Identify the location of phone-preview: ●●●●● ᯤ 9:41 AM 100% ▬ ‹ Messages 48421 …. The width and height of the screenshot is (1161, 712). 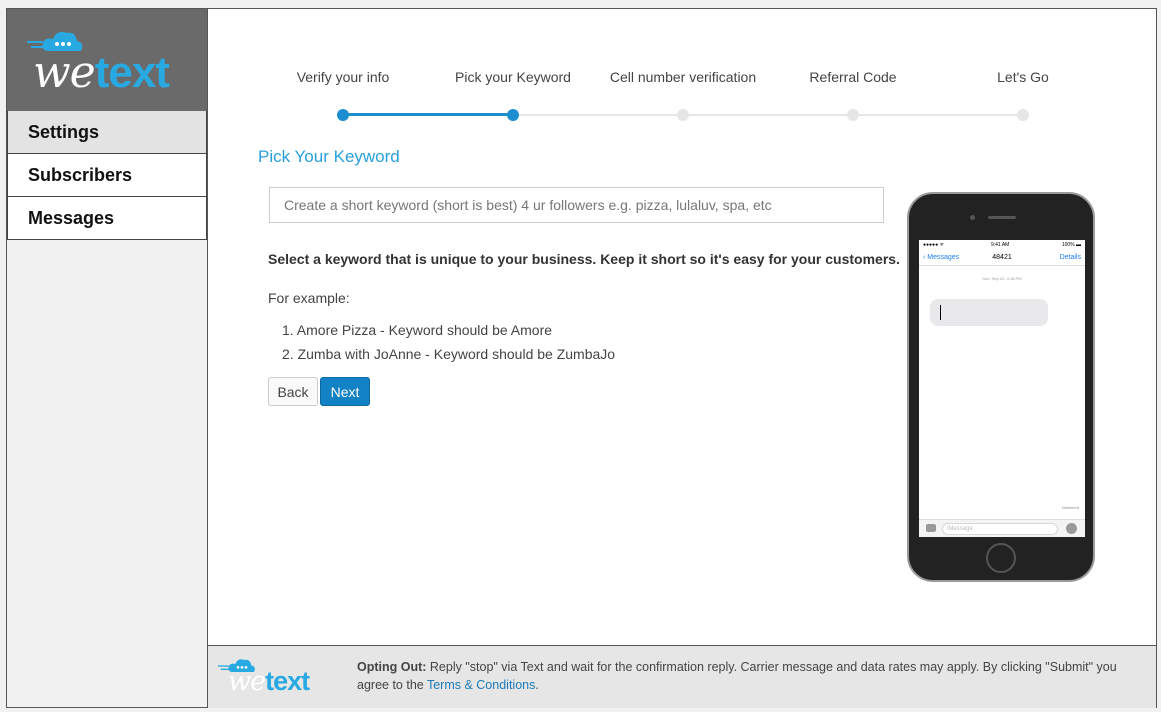
(1001, 387).